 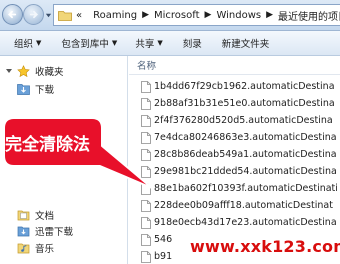 I want to click on file-name: 228dee0b09afff18.automaticDestinat, so click(x=243, y=205).